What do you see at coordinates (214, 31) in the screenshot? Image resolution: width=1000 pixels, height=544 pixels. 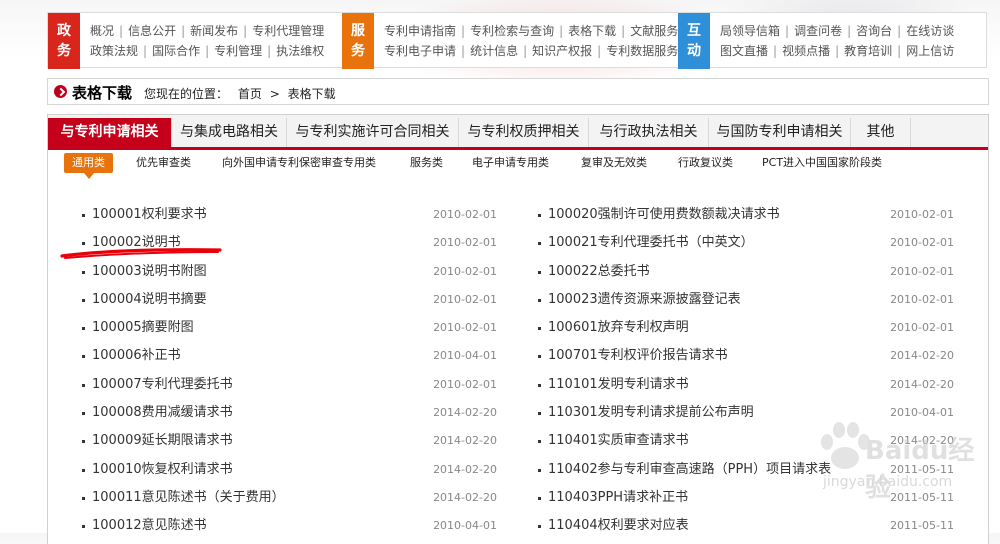 I see `nav-link: 新闻发布` at bounding box center [214, 31].